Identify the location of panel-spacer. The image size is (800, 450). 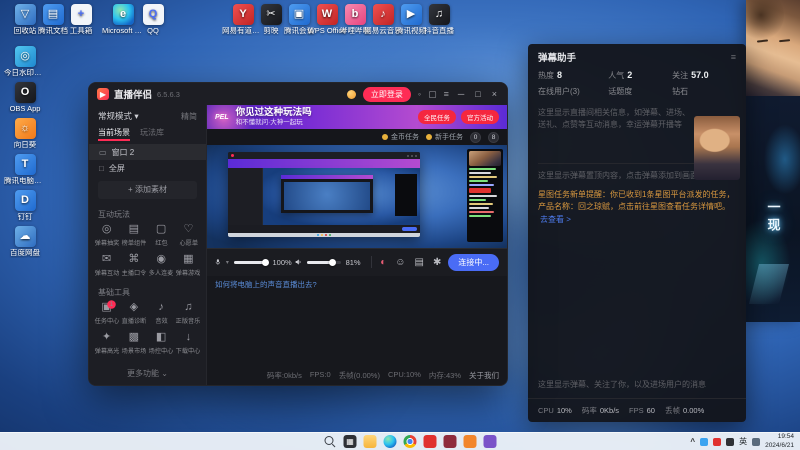
(637, 302).